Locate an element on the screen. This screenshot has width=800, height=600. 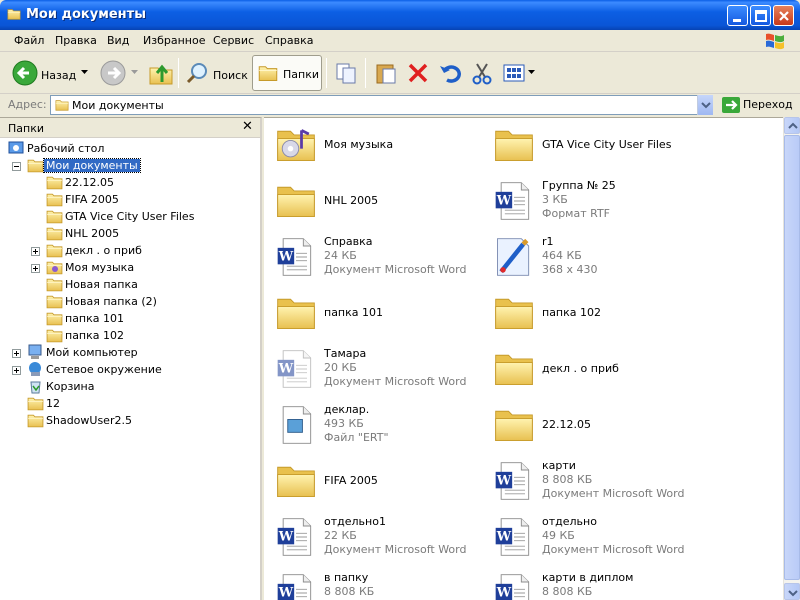
file-item: карти в диплом 8 808 КБ is located at coordinates (595, 583).